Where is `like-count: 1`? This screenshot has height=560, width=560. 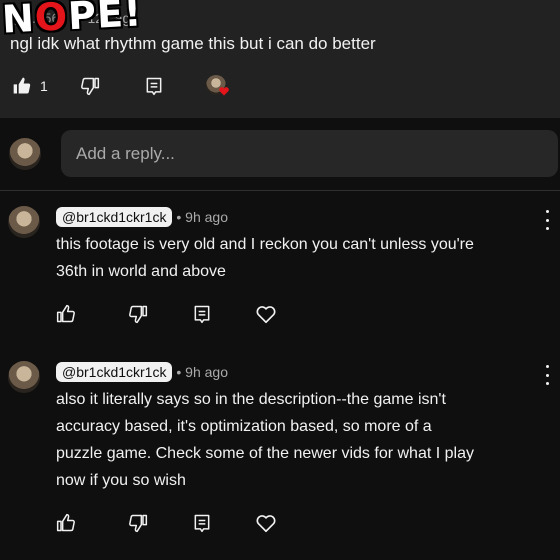
like-count: 1 is located at coordinates (44, 86).